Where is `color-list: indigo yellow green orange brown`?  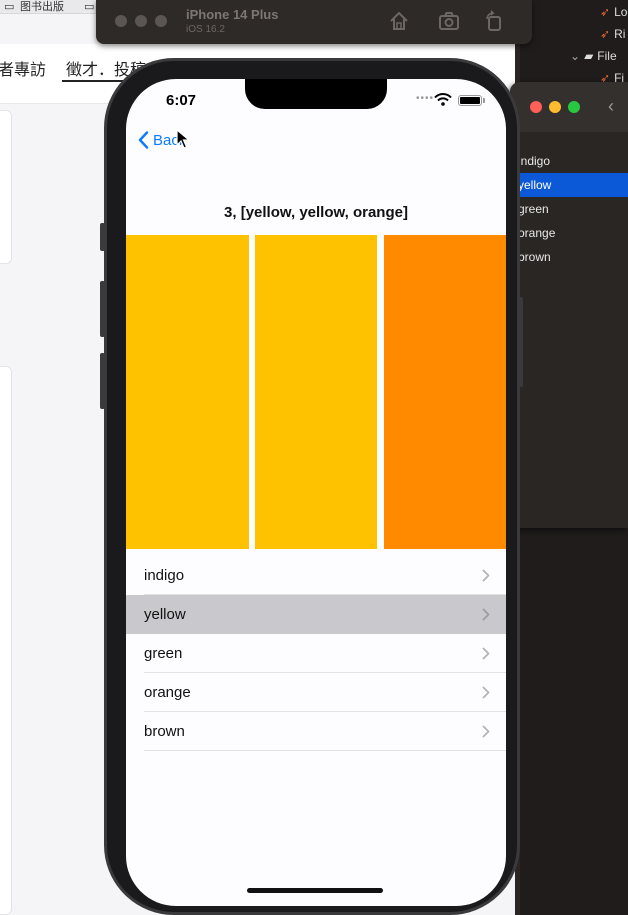 color-list: indigo yellow green orange brown is located at coordinates (316, 653).